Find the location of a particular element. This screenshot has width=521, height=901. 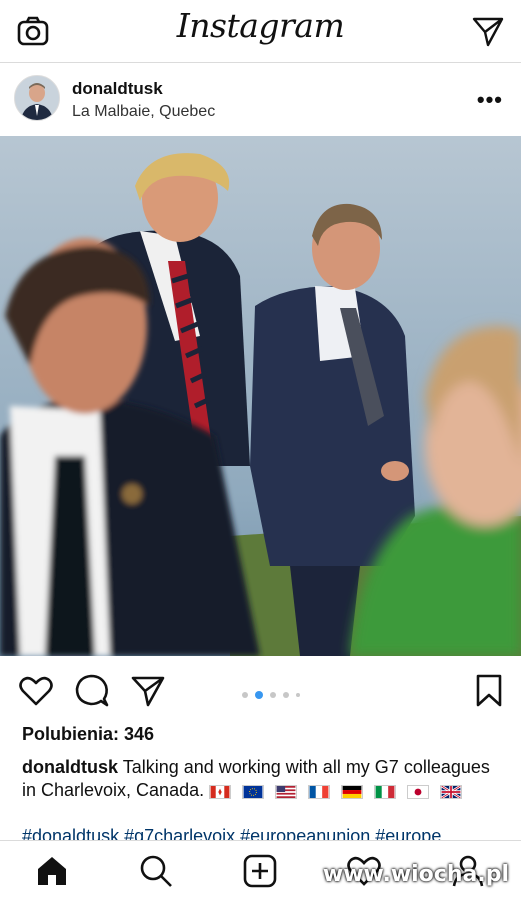

app-logo: Instagram is located at coordinates (260, 25).